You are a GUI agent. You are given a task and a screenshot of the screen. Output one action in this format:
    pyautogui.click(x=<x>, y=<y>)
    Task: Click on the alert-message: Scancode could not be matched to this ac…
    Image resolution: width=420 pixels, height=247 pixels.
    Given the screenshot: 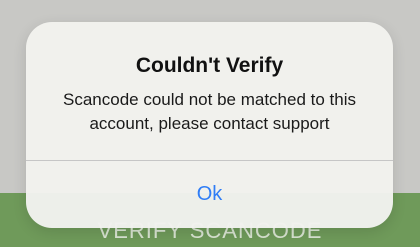 What is the action you would take?
    pyautogui.click(x=209, y=111)
    